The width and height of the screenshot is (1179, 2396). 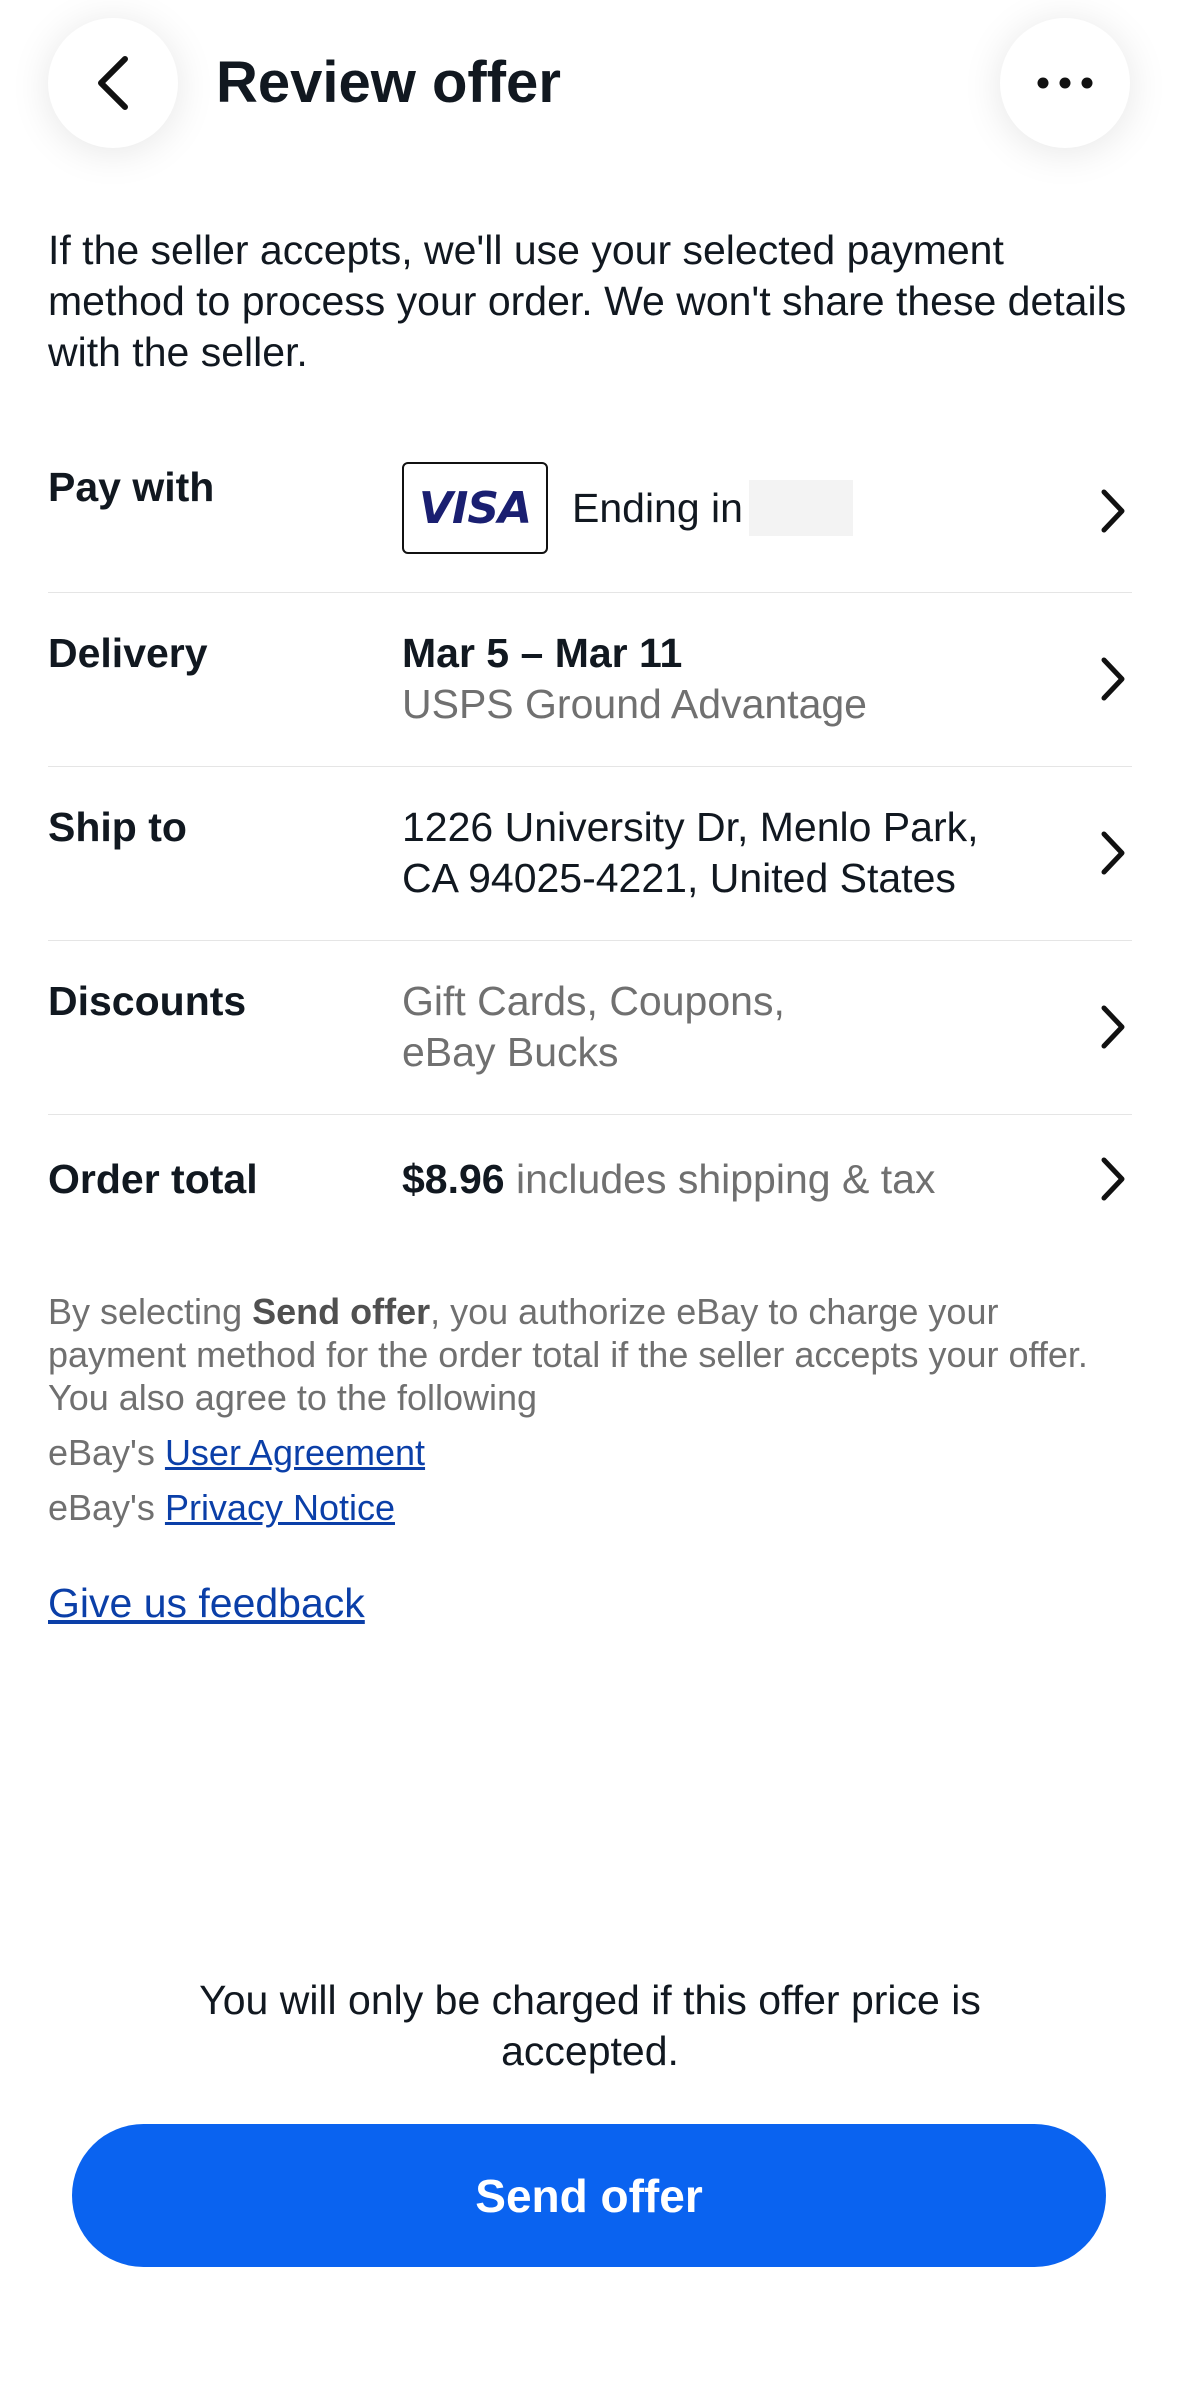 What do you see at coordinates (153, 1179) in the screenshot?
I see `order-total-label: Order total` at bounding box center [153, 1179].